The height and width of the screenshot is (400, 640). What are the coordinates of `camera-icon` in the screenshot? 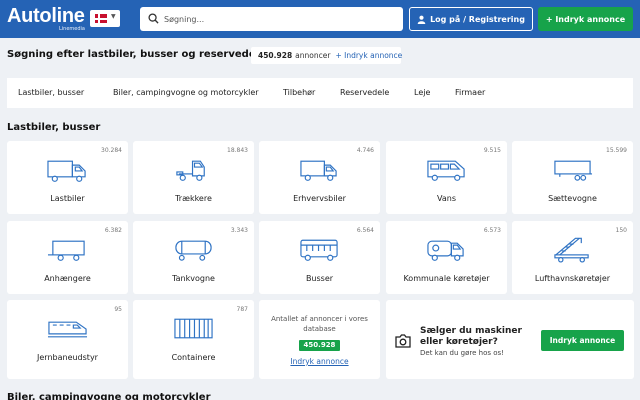 It's located at (403, 341).